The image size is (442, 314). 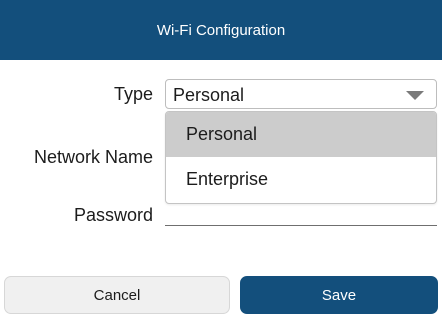 I want to click on type-label: Type, so click(x=133, y=94).